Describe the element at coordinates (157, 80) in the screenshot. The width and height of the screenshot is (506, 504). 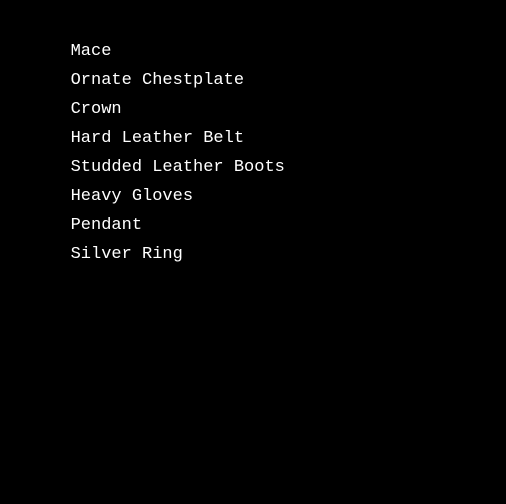
I see `list-item-label: Ornate Chestplate` at that location.